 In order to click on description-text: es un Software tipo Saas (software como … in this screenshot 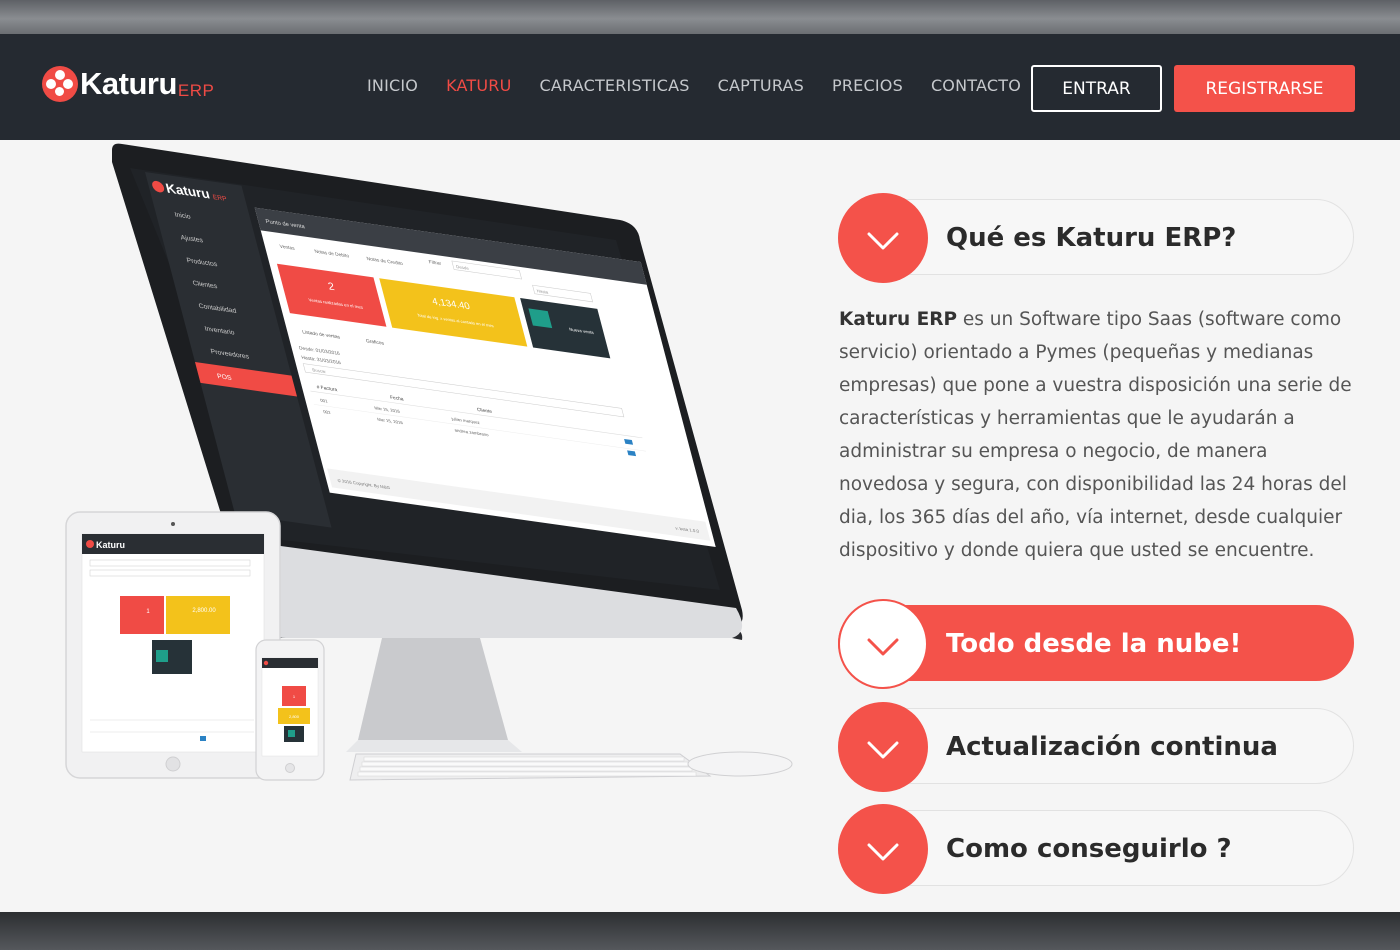, I will do `click(1095, 435)`.